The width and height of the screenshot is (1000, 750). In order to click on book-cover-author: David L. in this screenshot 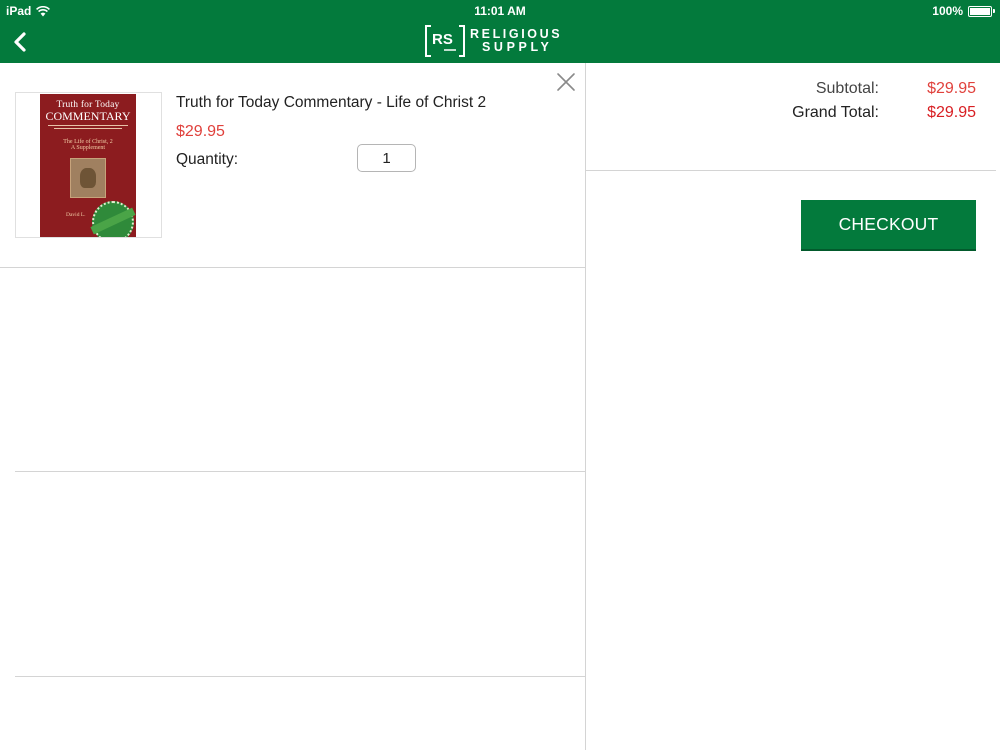, I will do `click(76, 215)`.